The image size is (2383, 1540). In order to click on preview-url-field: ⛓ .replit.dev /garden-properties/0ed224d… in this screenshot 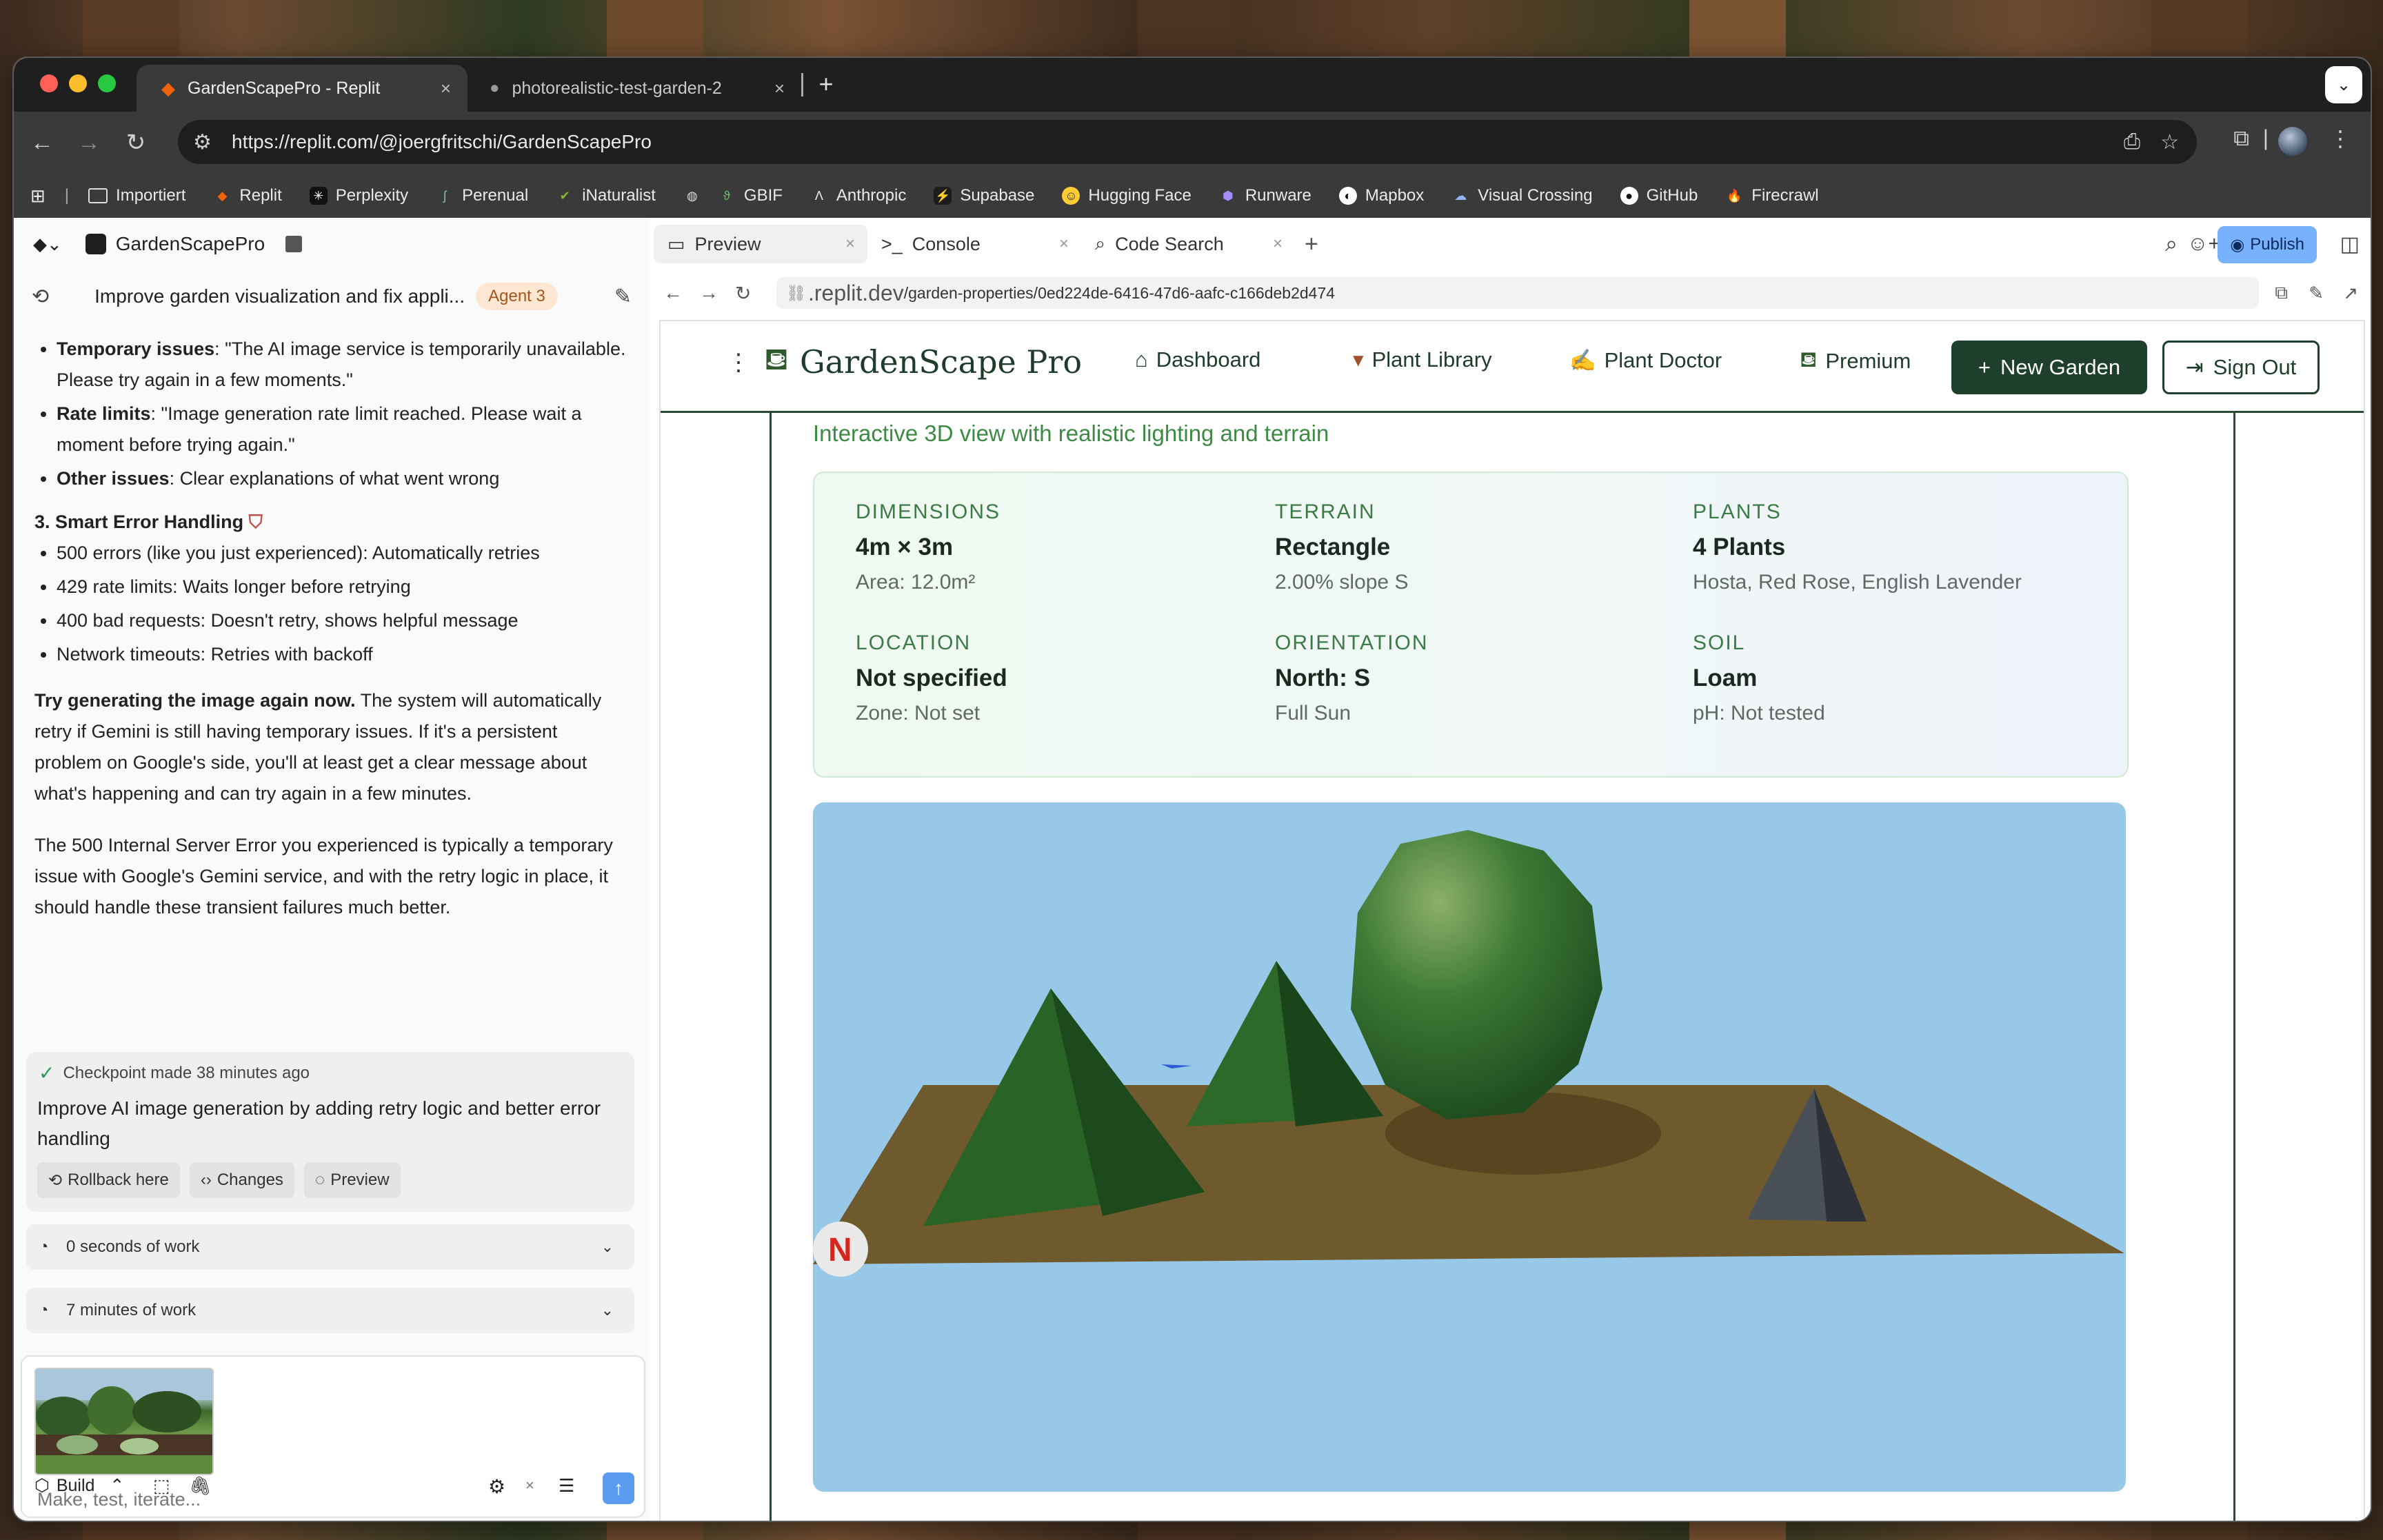, I will do `click(1517, 293)`.